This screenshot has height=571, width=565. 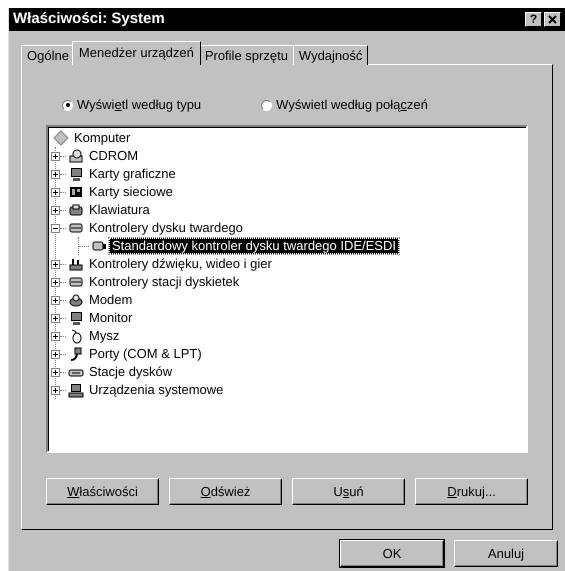 I want to click on cancel-button: Anuluj, so click(x=506, y=553).